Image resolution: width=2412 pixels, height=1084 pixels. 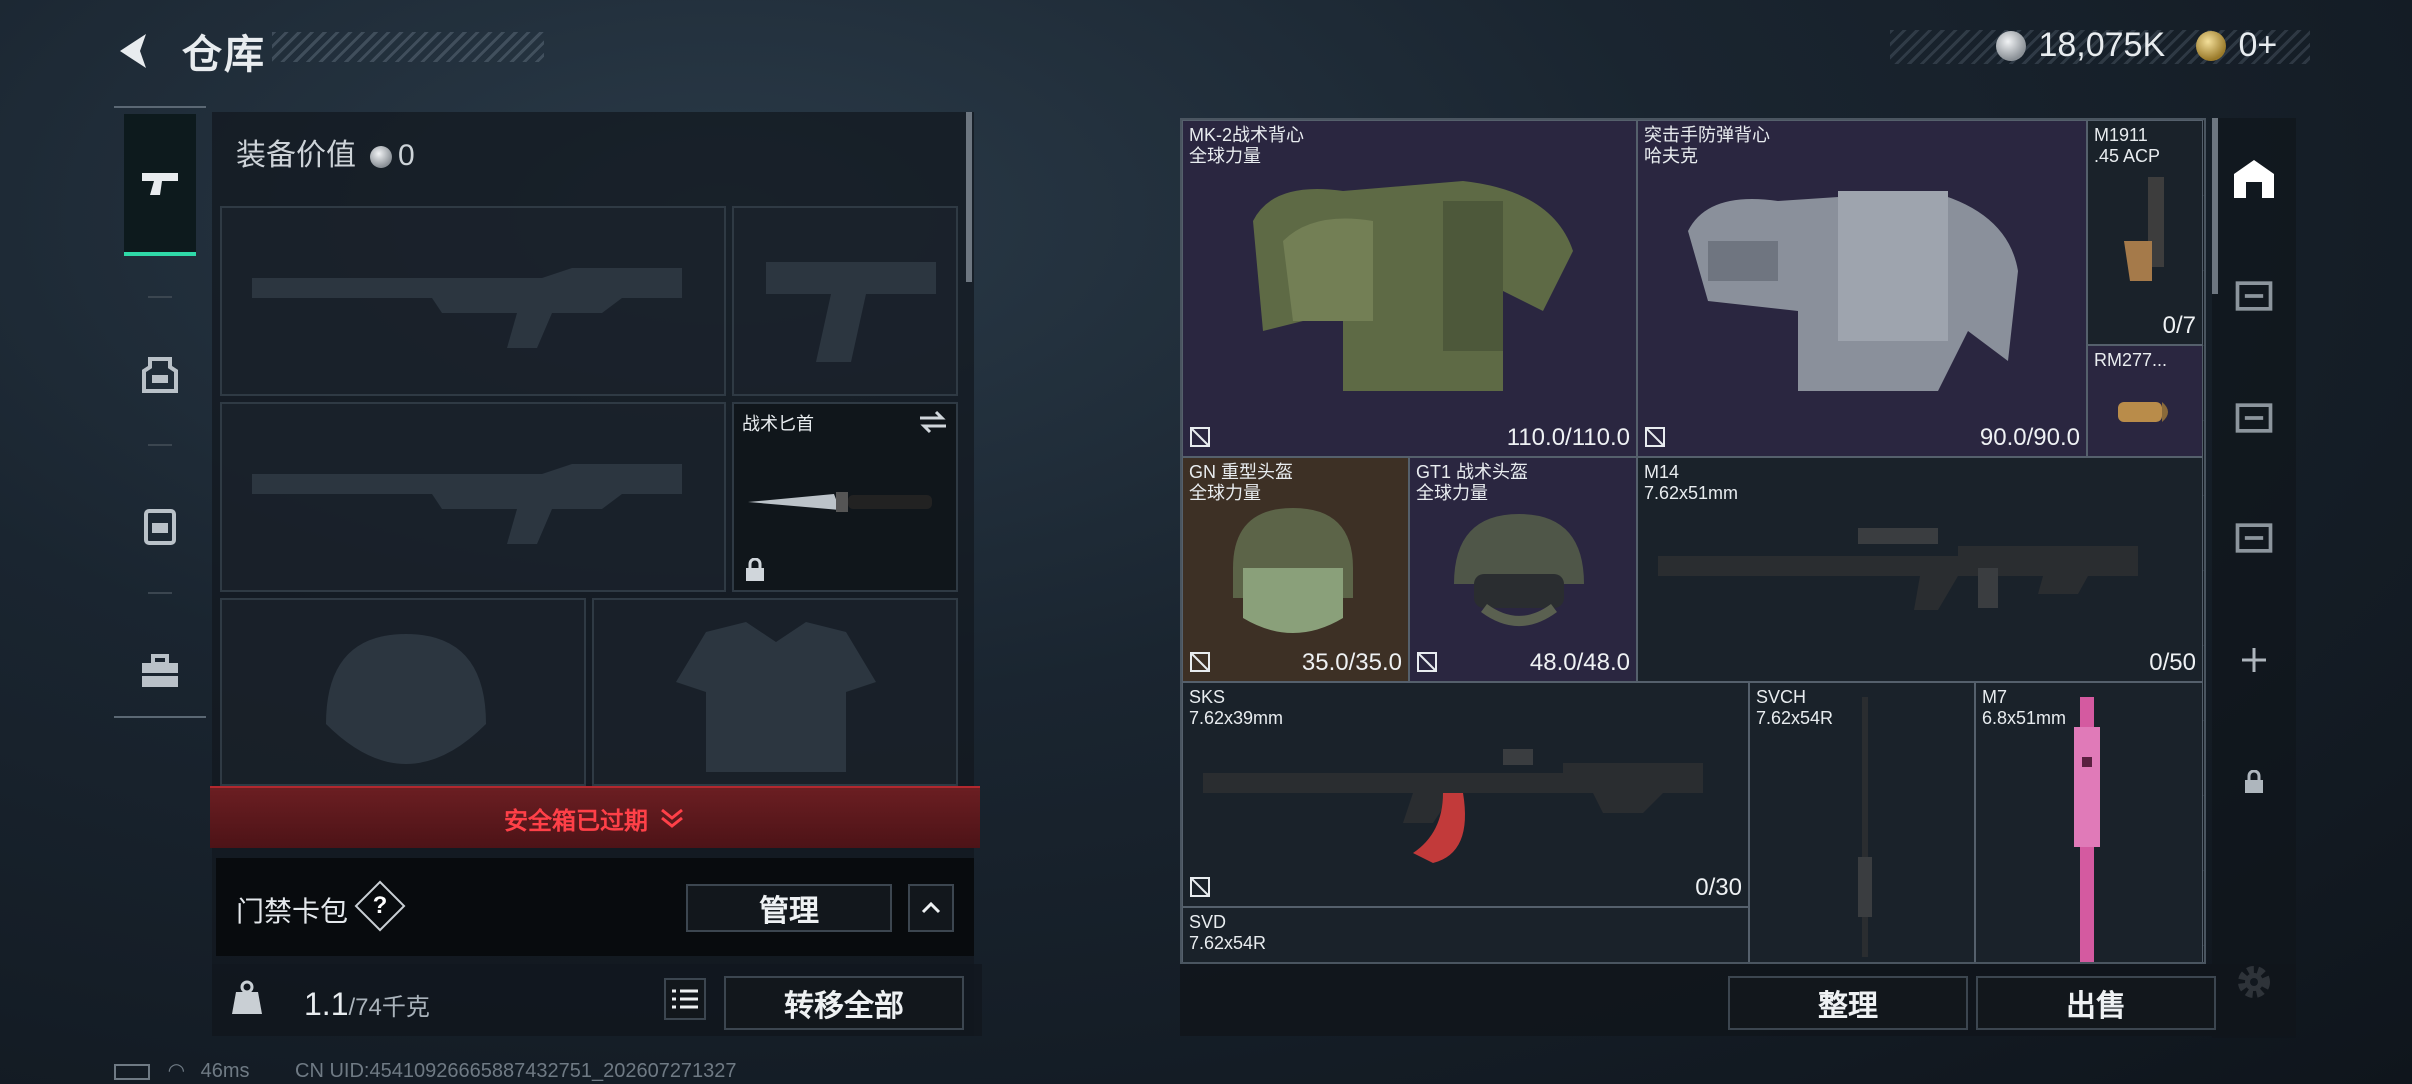 I want to click on help-icon: ?, so click(x=380, y=906).